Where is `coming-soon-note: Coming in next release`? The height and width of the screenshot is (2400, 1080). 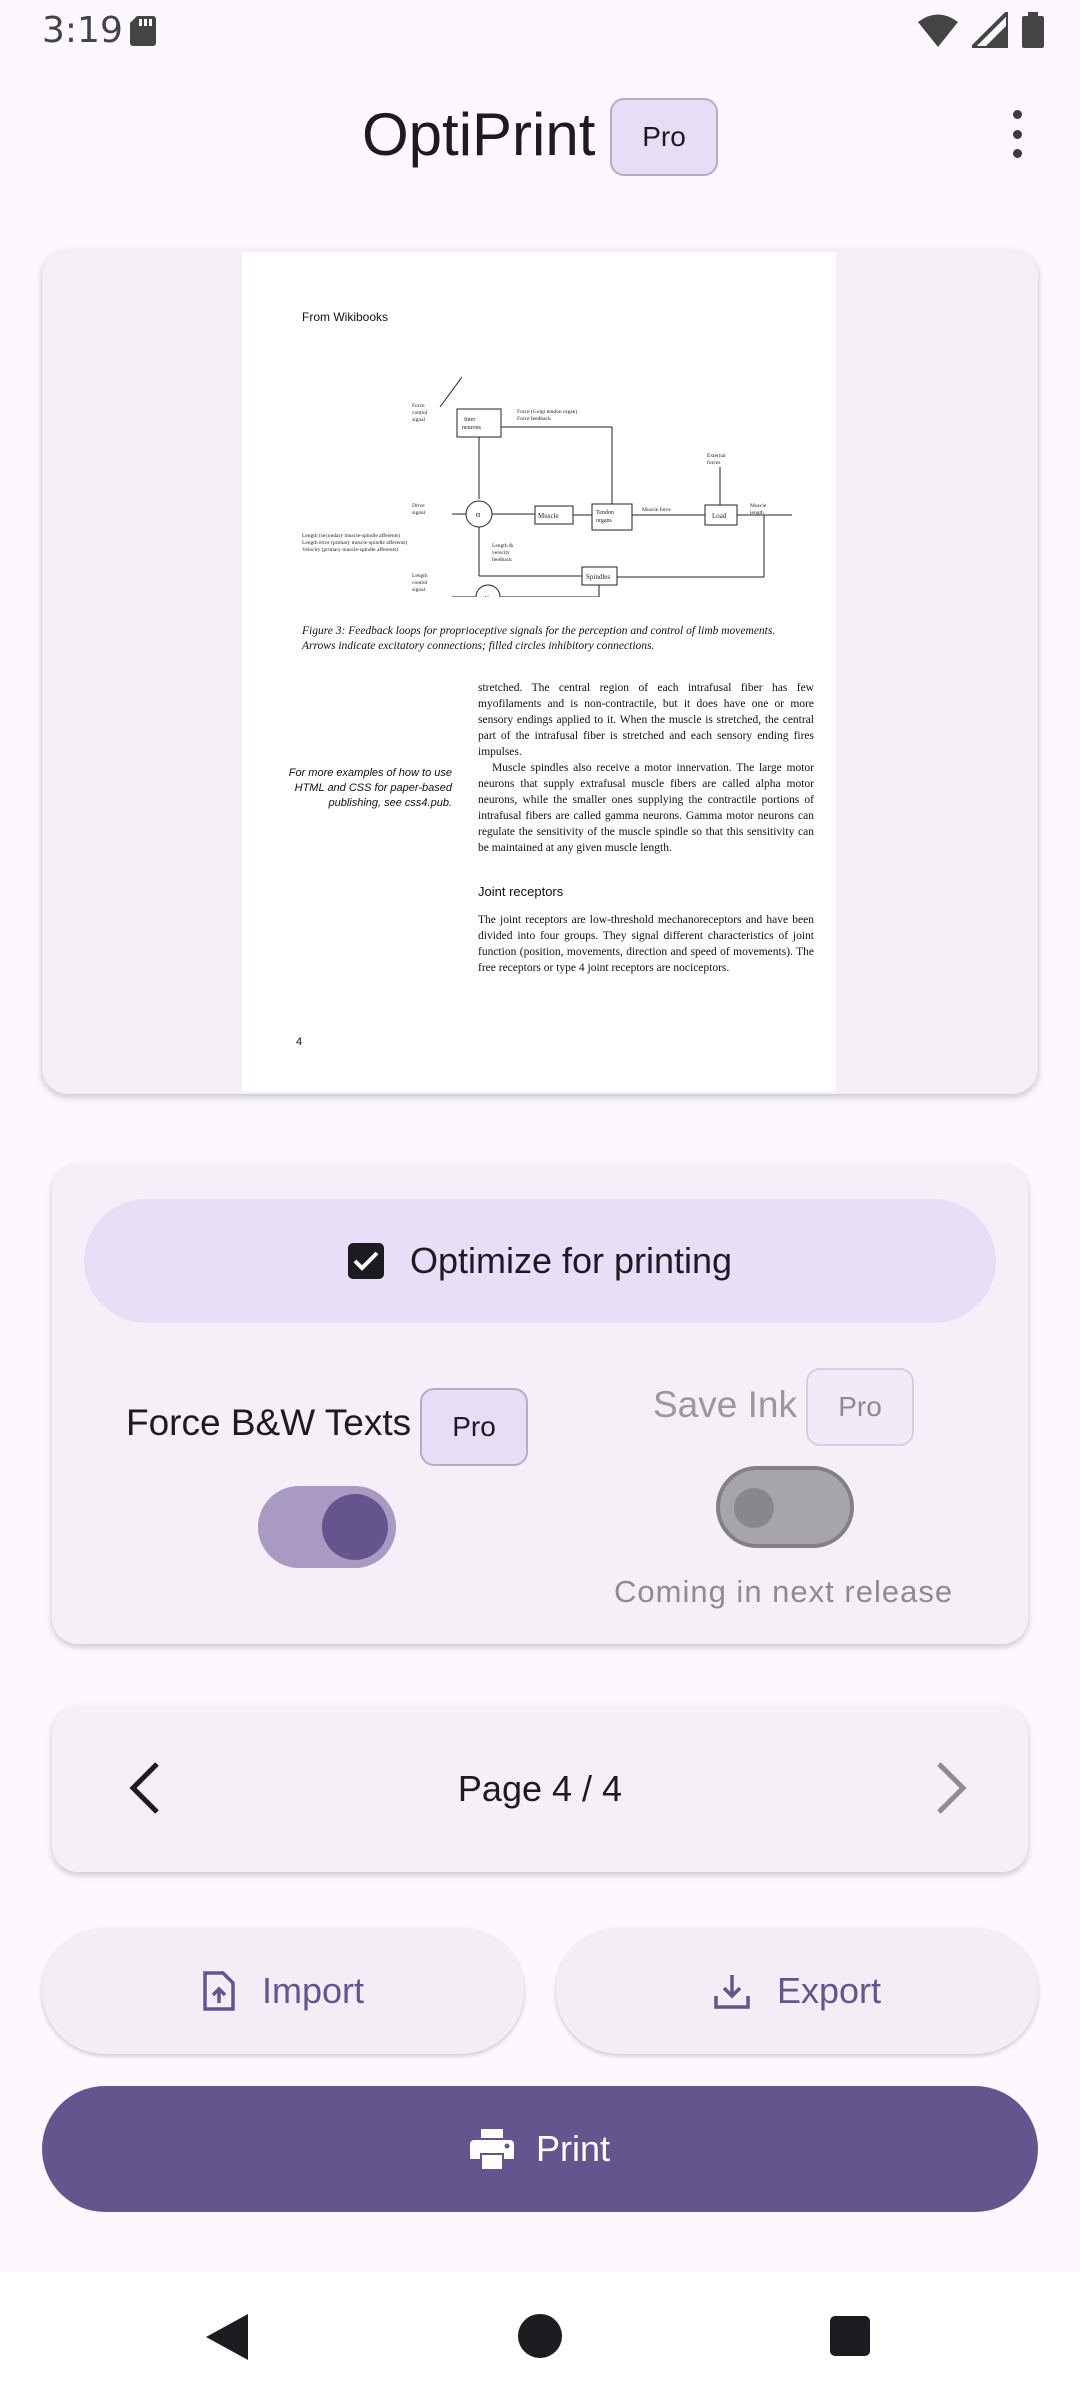 coming-soon-note: Coming in next release is located at coordinates (784, 1591).